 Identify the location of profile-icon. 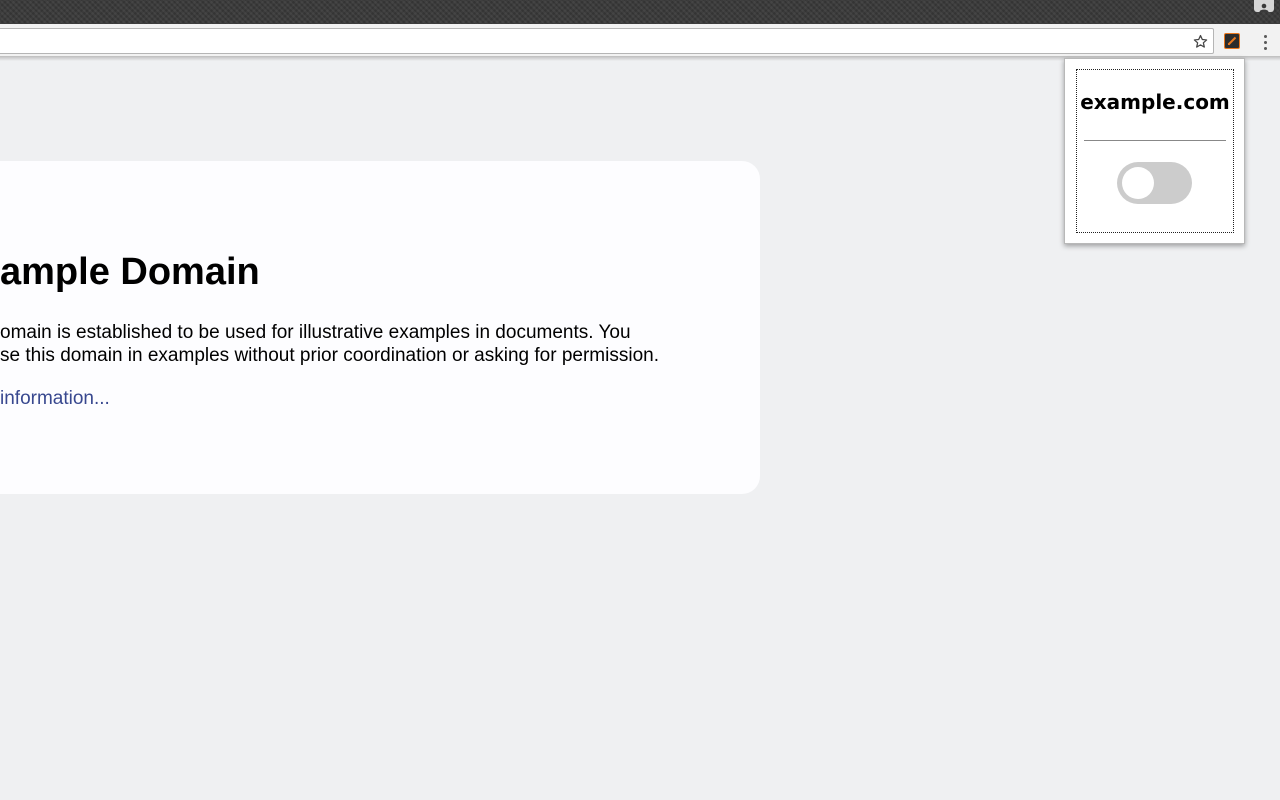
(1264, 6).